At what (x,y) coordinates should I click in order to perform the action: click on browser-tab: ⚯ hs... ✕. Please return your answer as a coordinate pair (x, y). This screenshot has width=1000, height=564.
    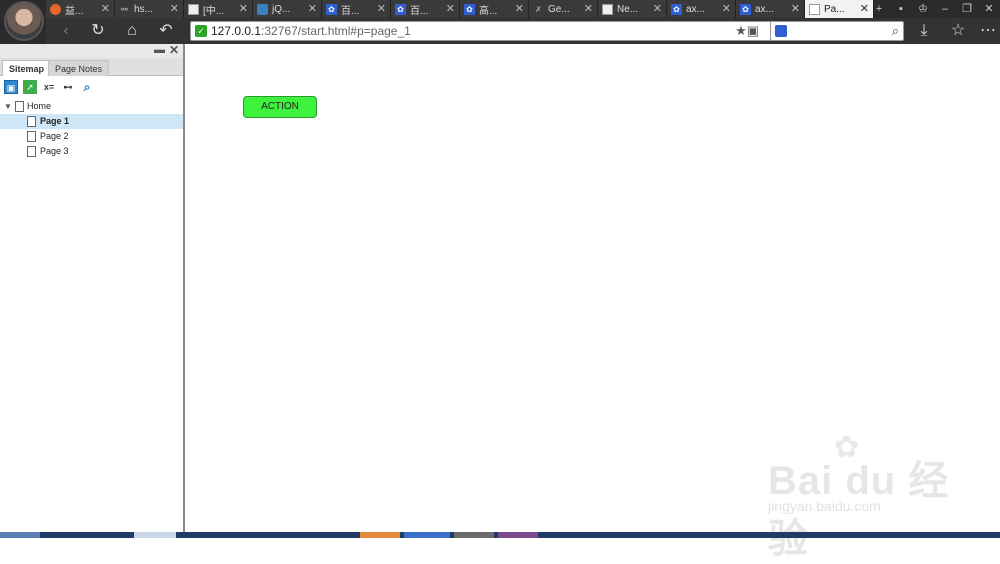
    Looking at the image, I should click on (149, 9).